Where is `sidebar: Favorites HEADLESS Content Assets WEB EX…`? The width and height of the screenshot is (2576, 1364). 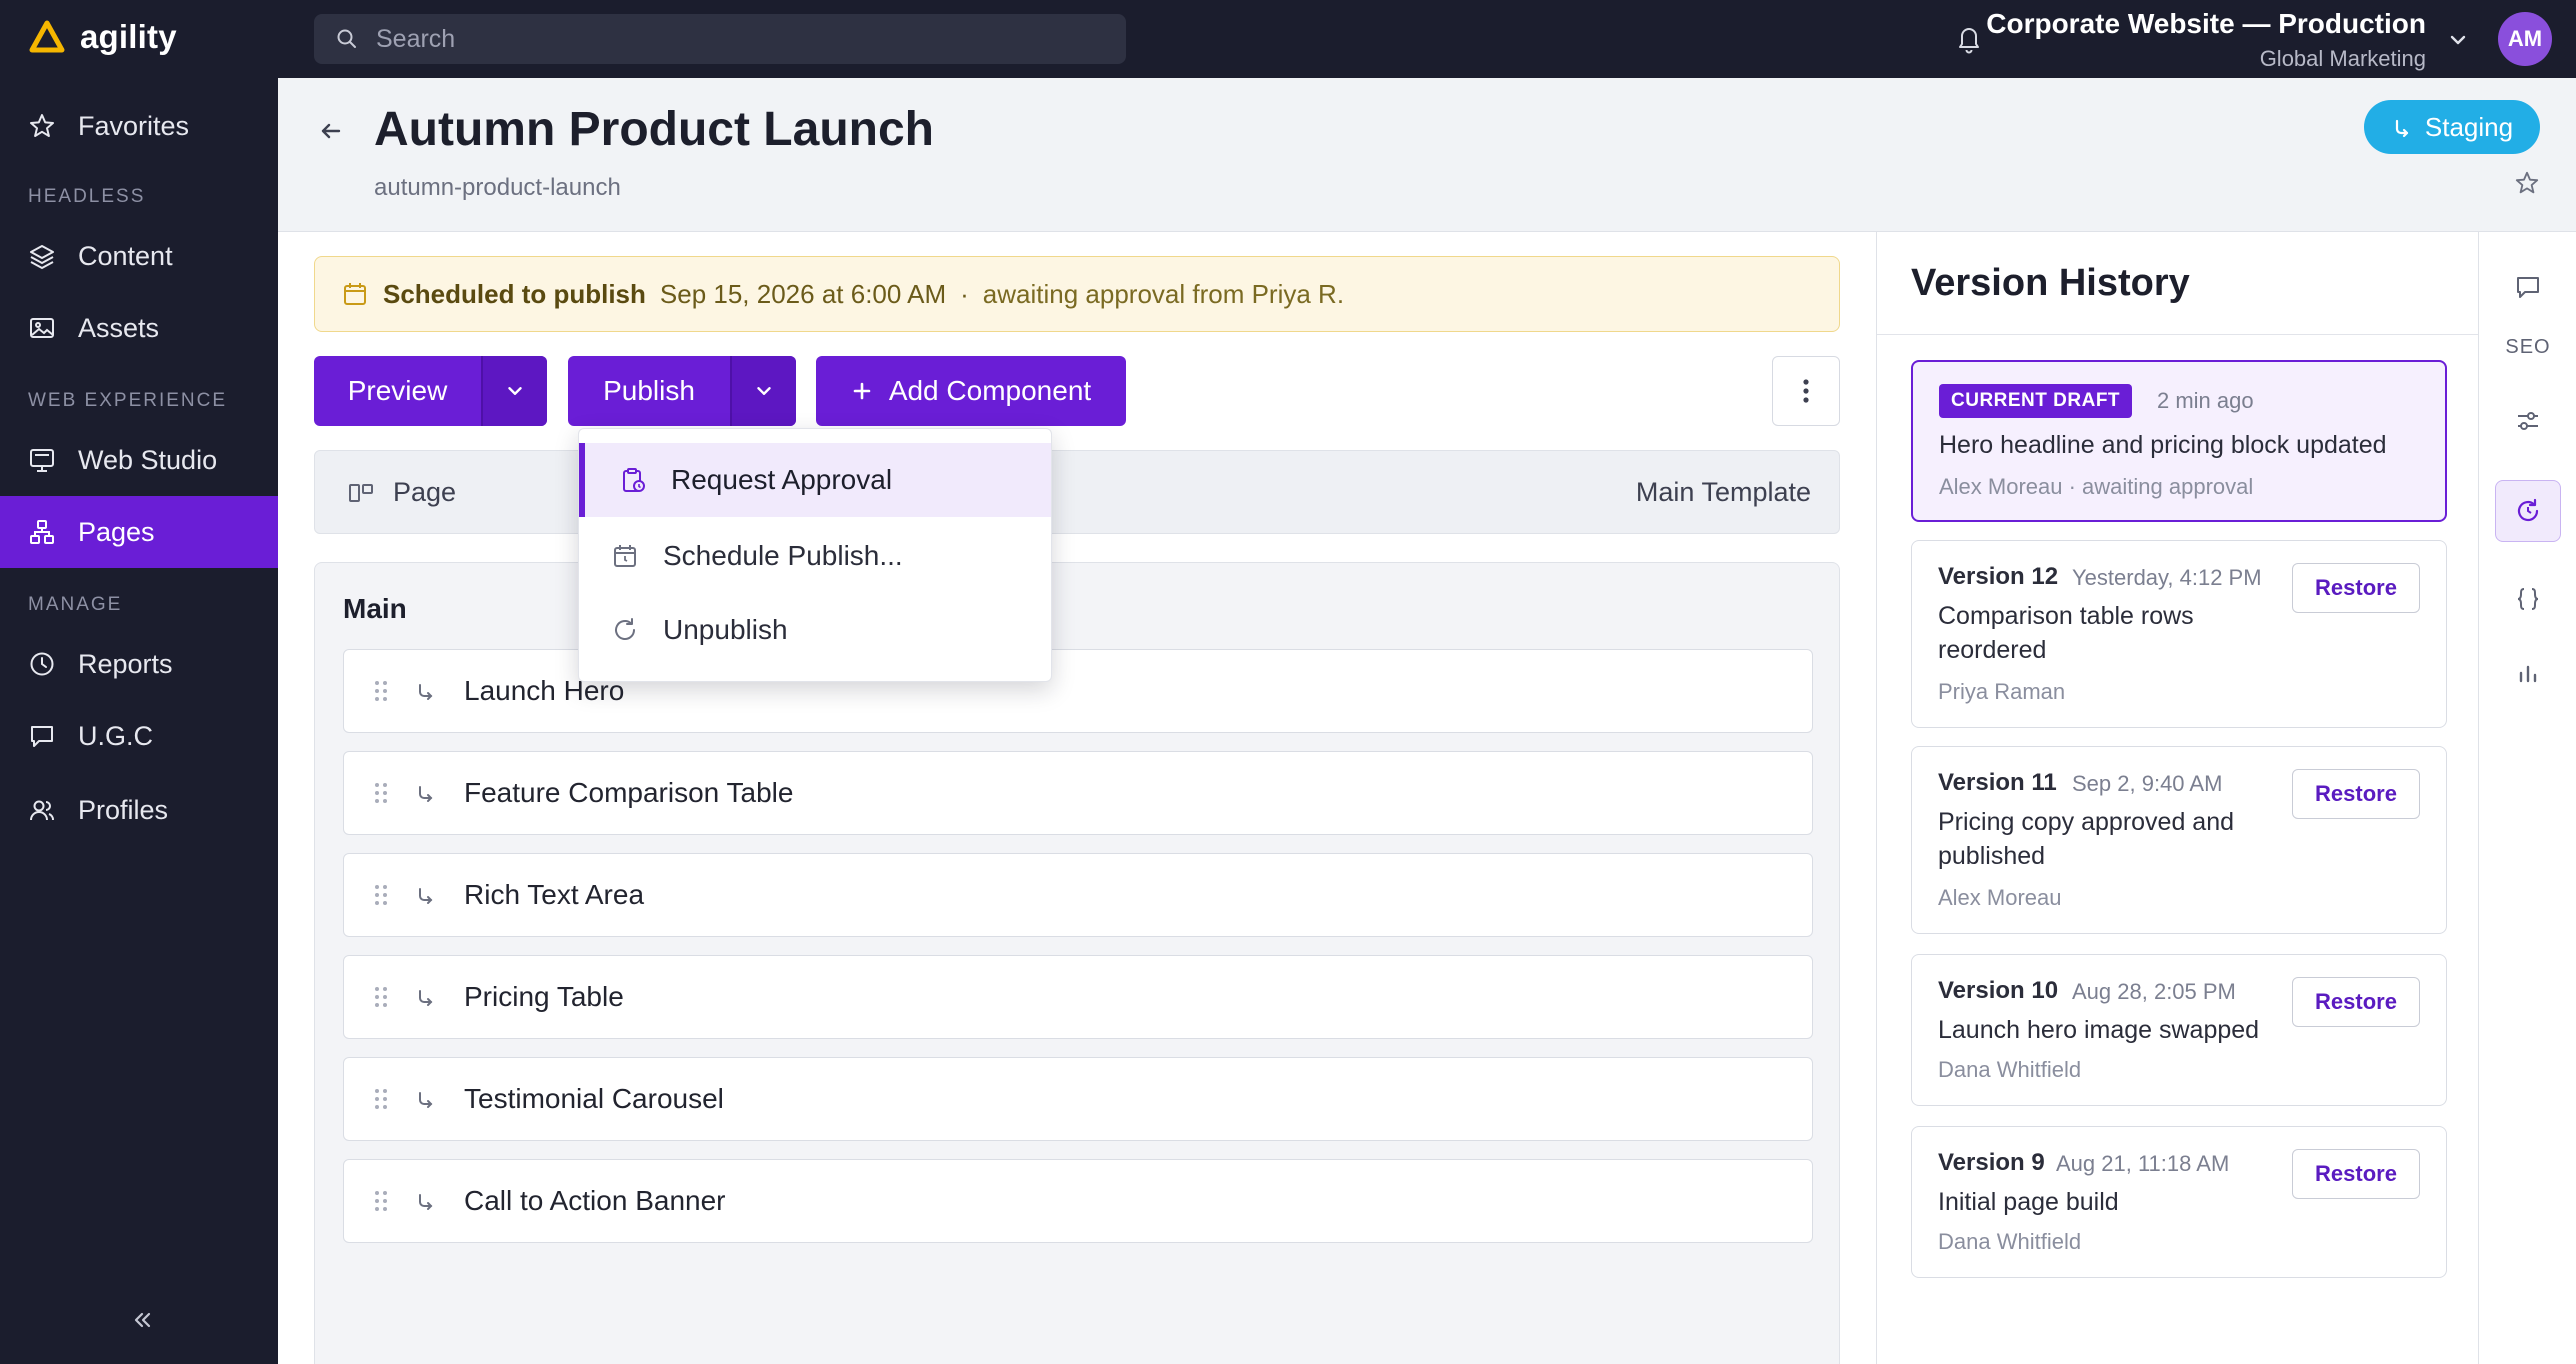
sidebar: Favorites HEADLESS Content Assets WEB EX… is located at coordinates (139, 721).